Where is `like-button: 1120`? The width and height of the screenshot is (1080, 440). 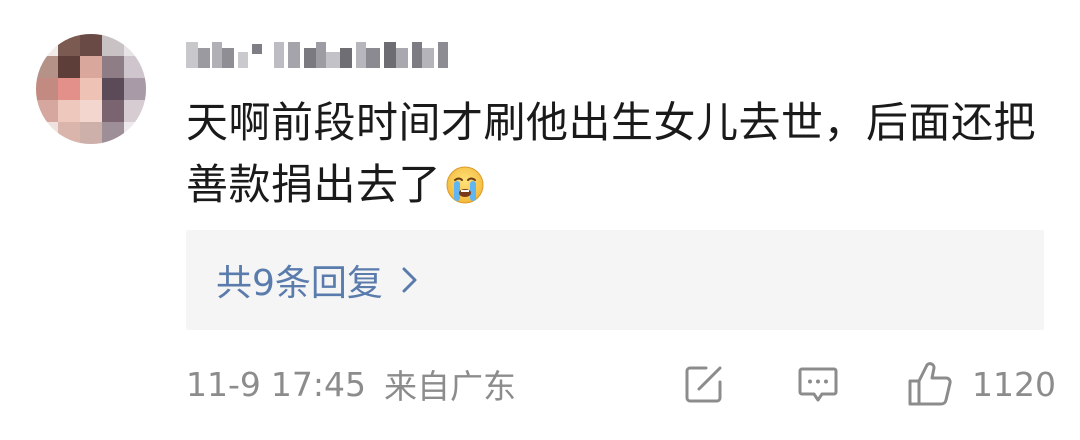
like-button: 1120 is located at coordinates (981, 384).